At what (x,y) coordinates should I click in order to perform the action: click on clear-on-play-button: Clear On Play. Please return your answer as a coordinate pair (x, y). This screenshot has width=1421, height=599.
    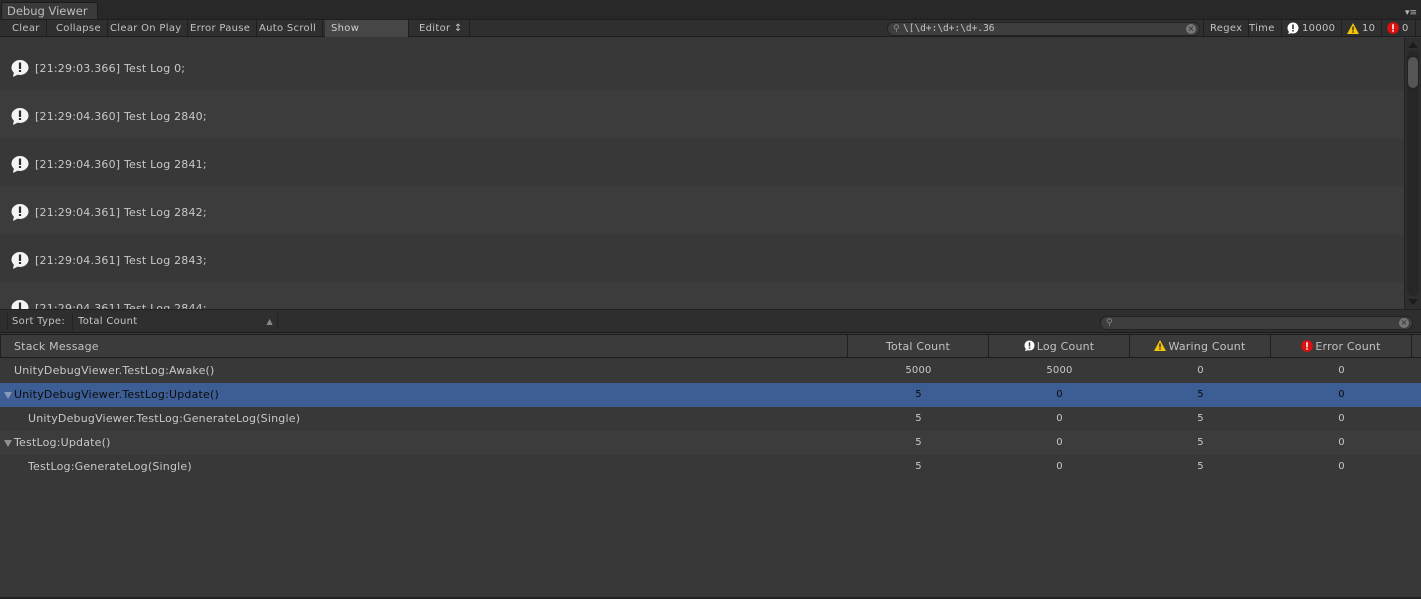
    Looking at the image, I should click on (146, 28).